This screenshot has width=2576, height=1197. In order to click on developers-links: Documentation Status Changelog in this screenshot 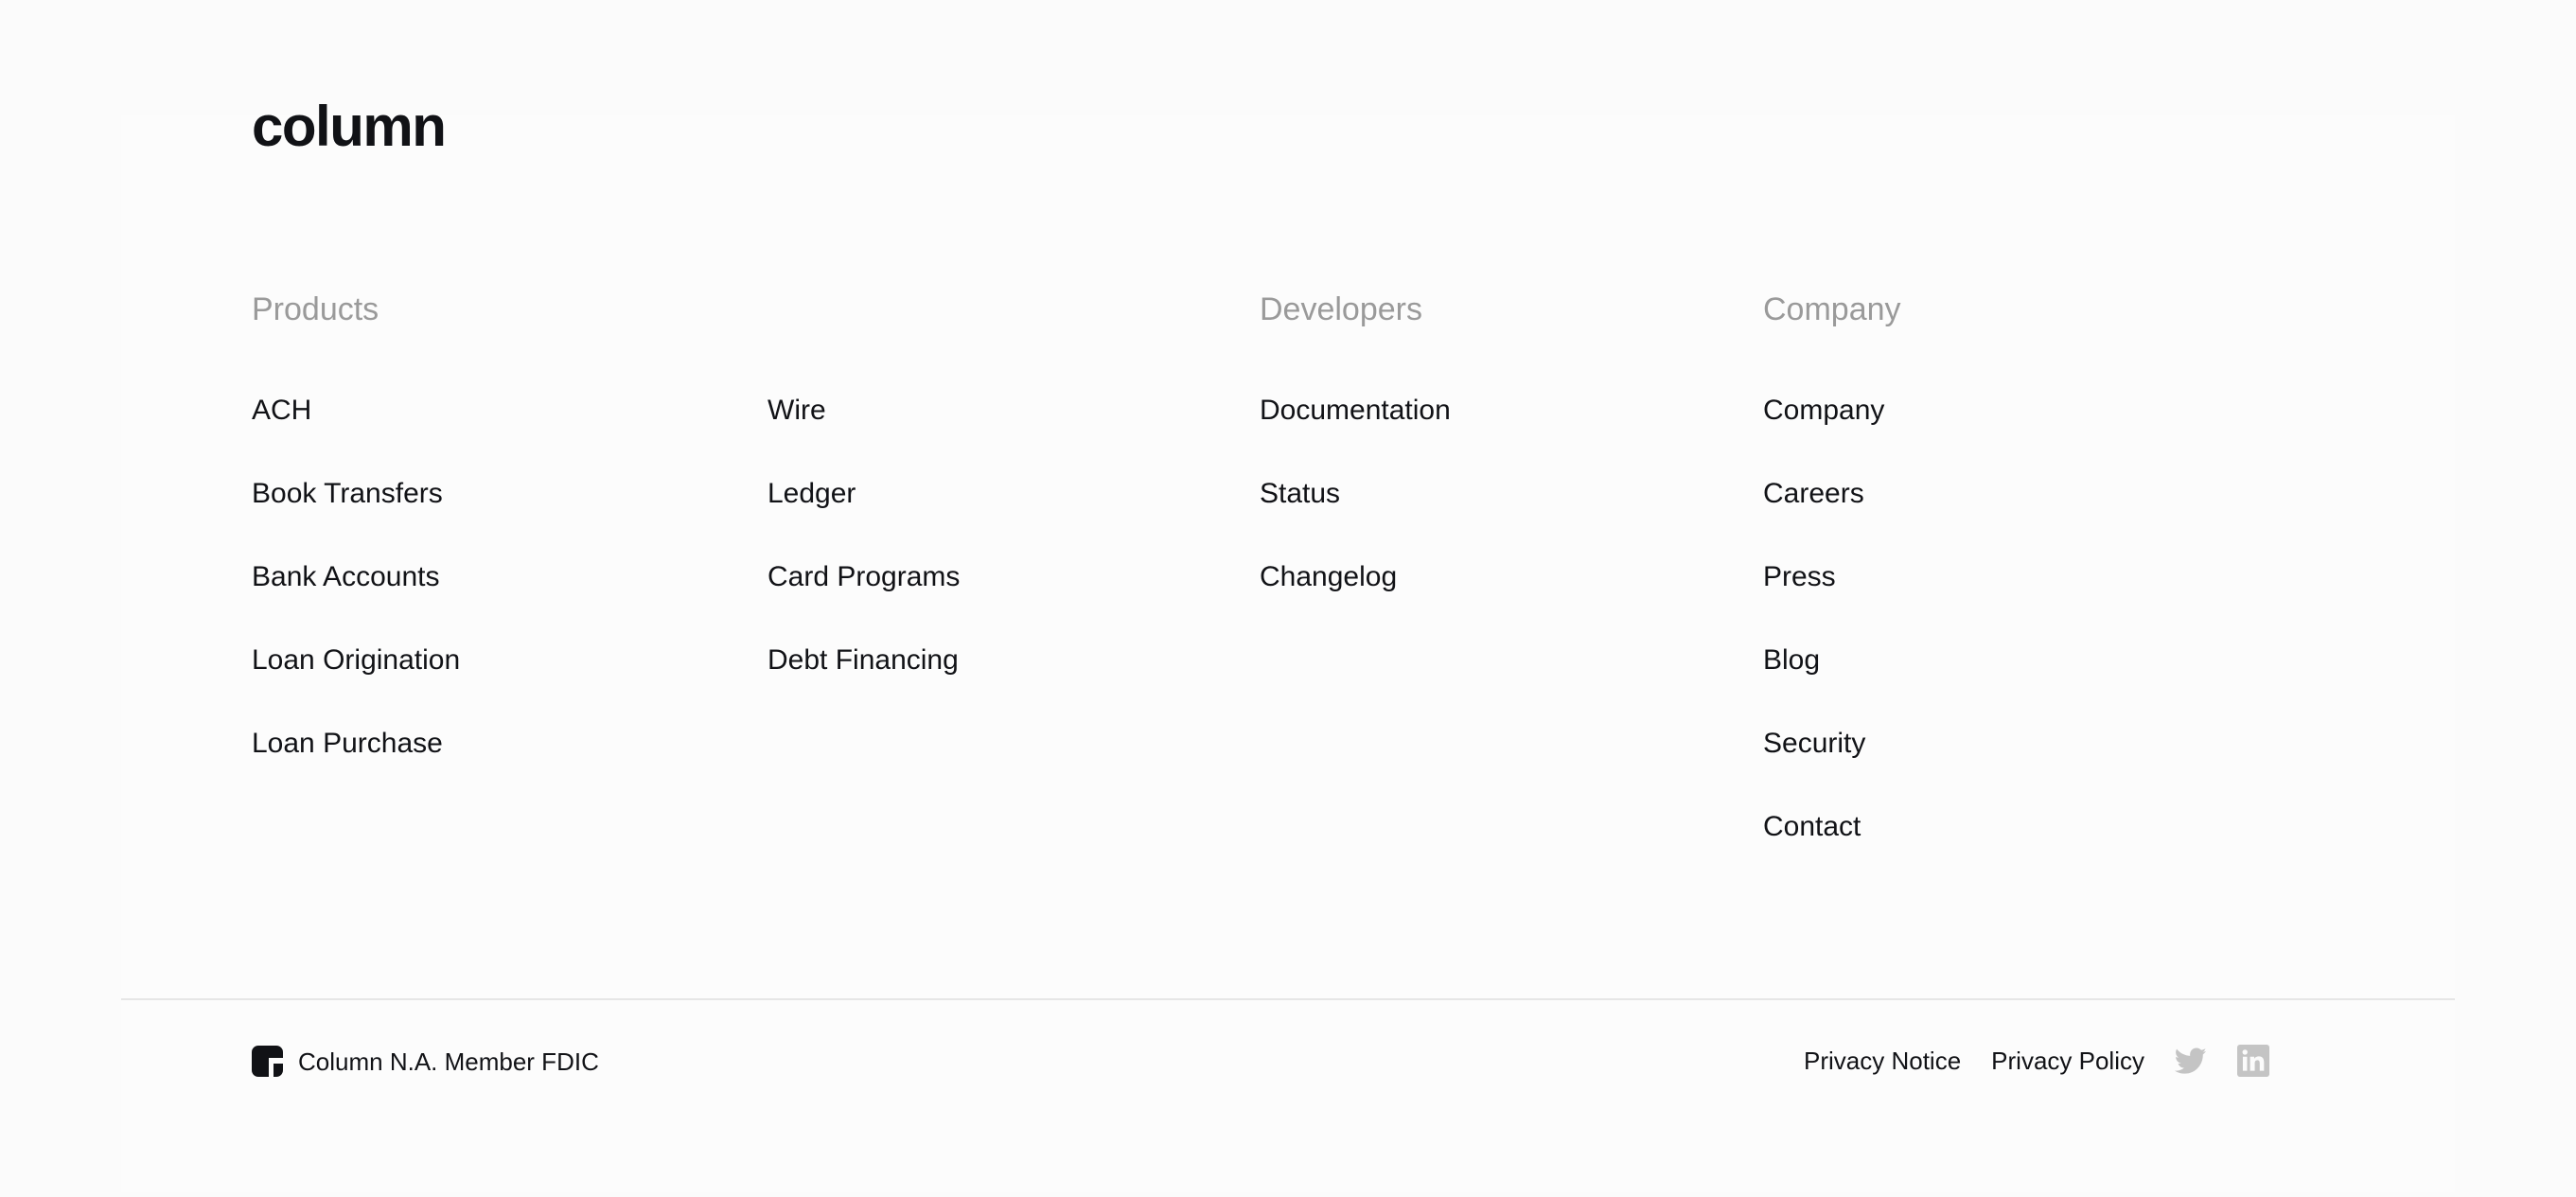, I will do `click(1355, 518)`.